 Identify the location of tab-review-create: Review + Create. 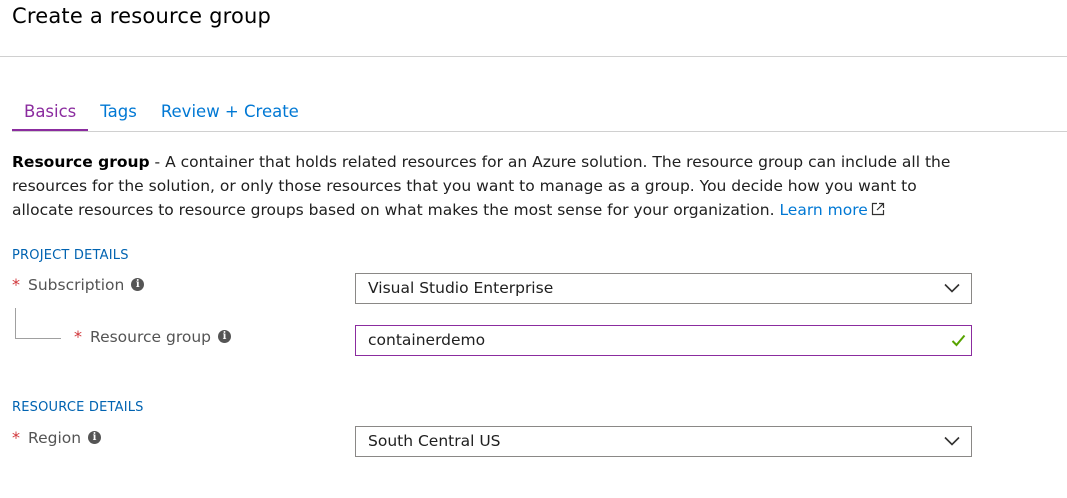
(230, 114).